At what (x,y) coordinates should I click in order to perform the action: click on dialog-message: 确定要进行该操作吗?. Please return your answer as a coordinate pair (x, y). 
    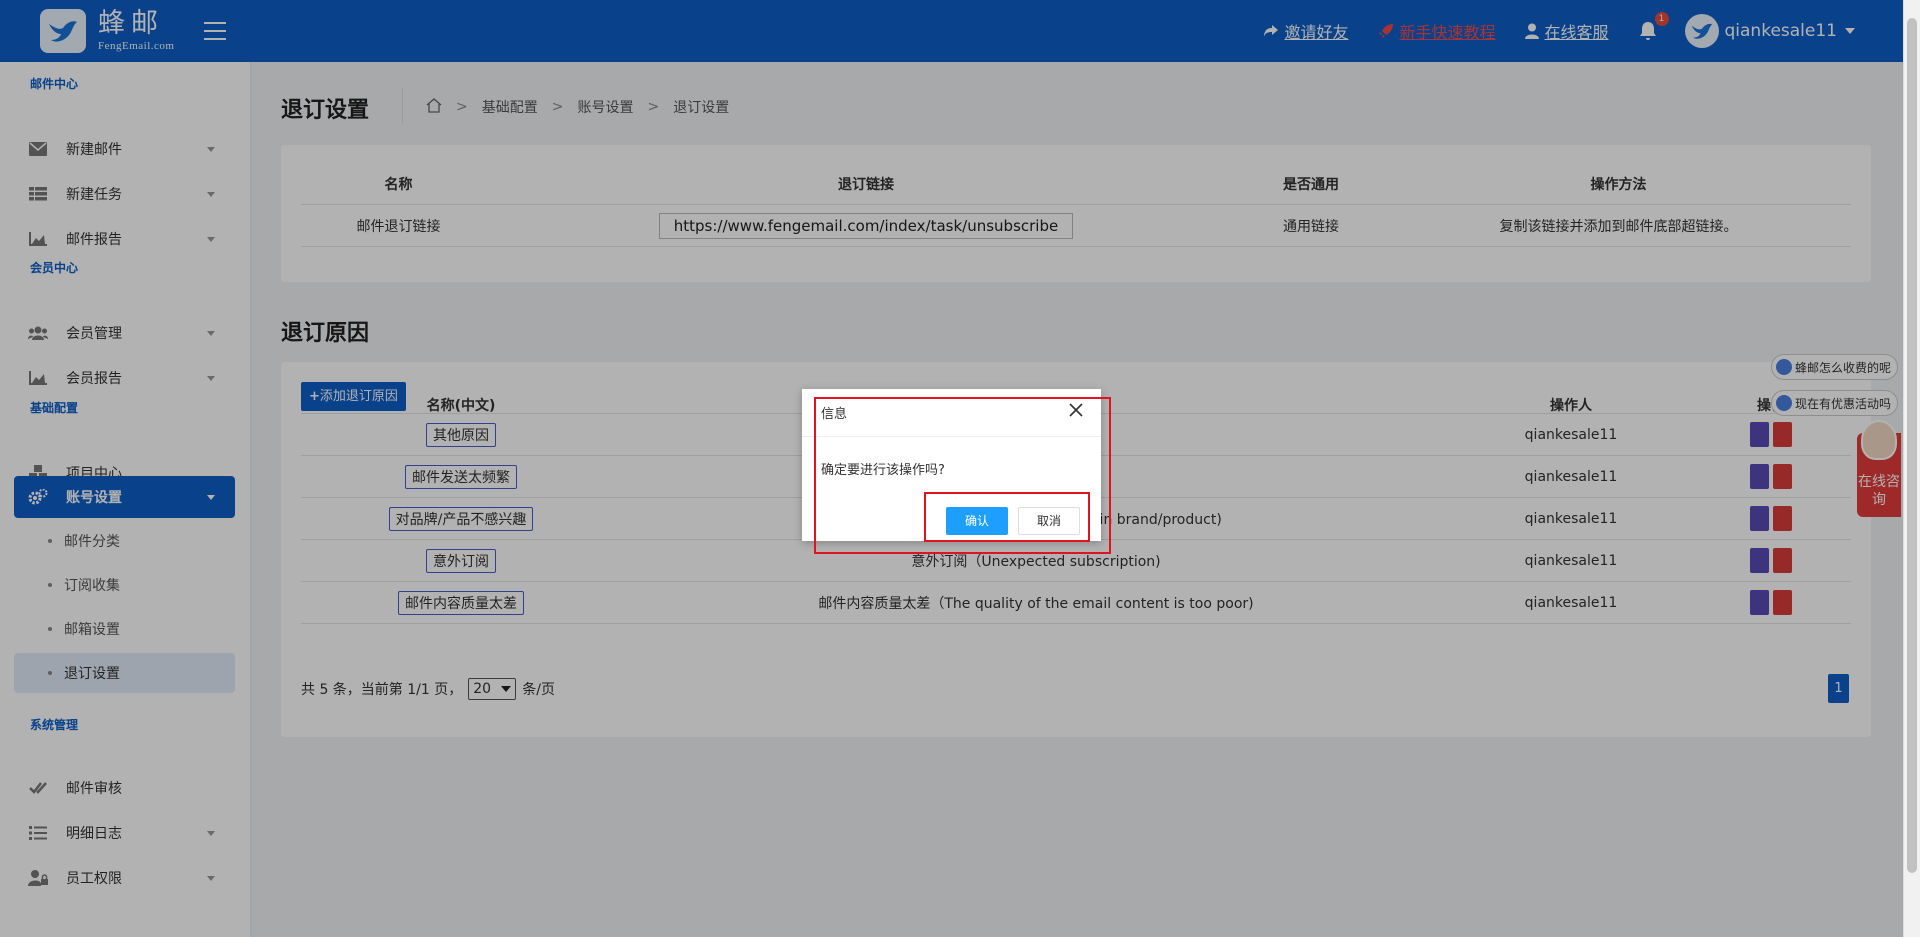
    Looking at the image, I should click on (883, 470).